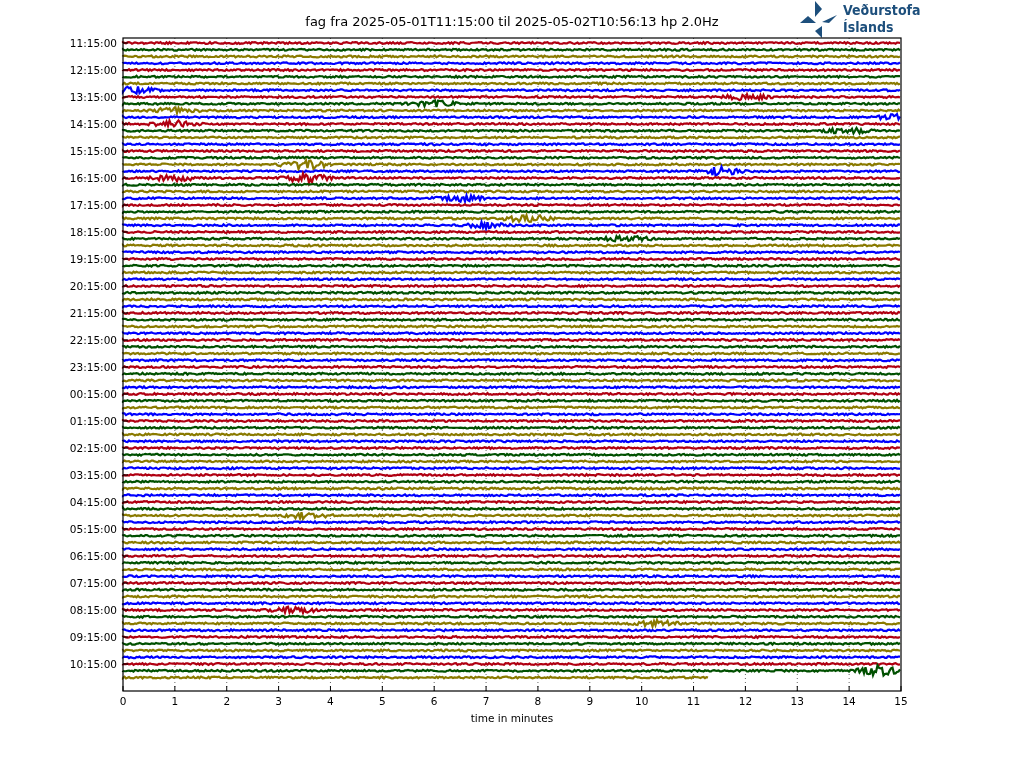 The width and height of the screenshot is (1024, 768). Describe the element at coordinates (278, 701) in the screenshot. I see `x-tick-label: 3` at that location.